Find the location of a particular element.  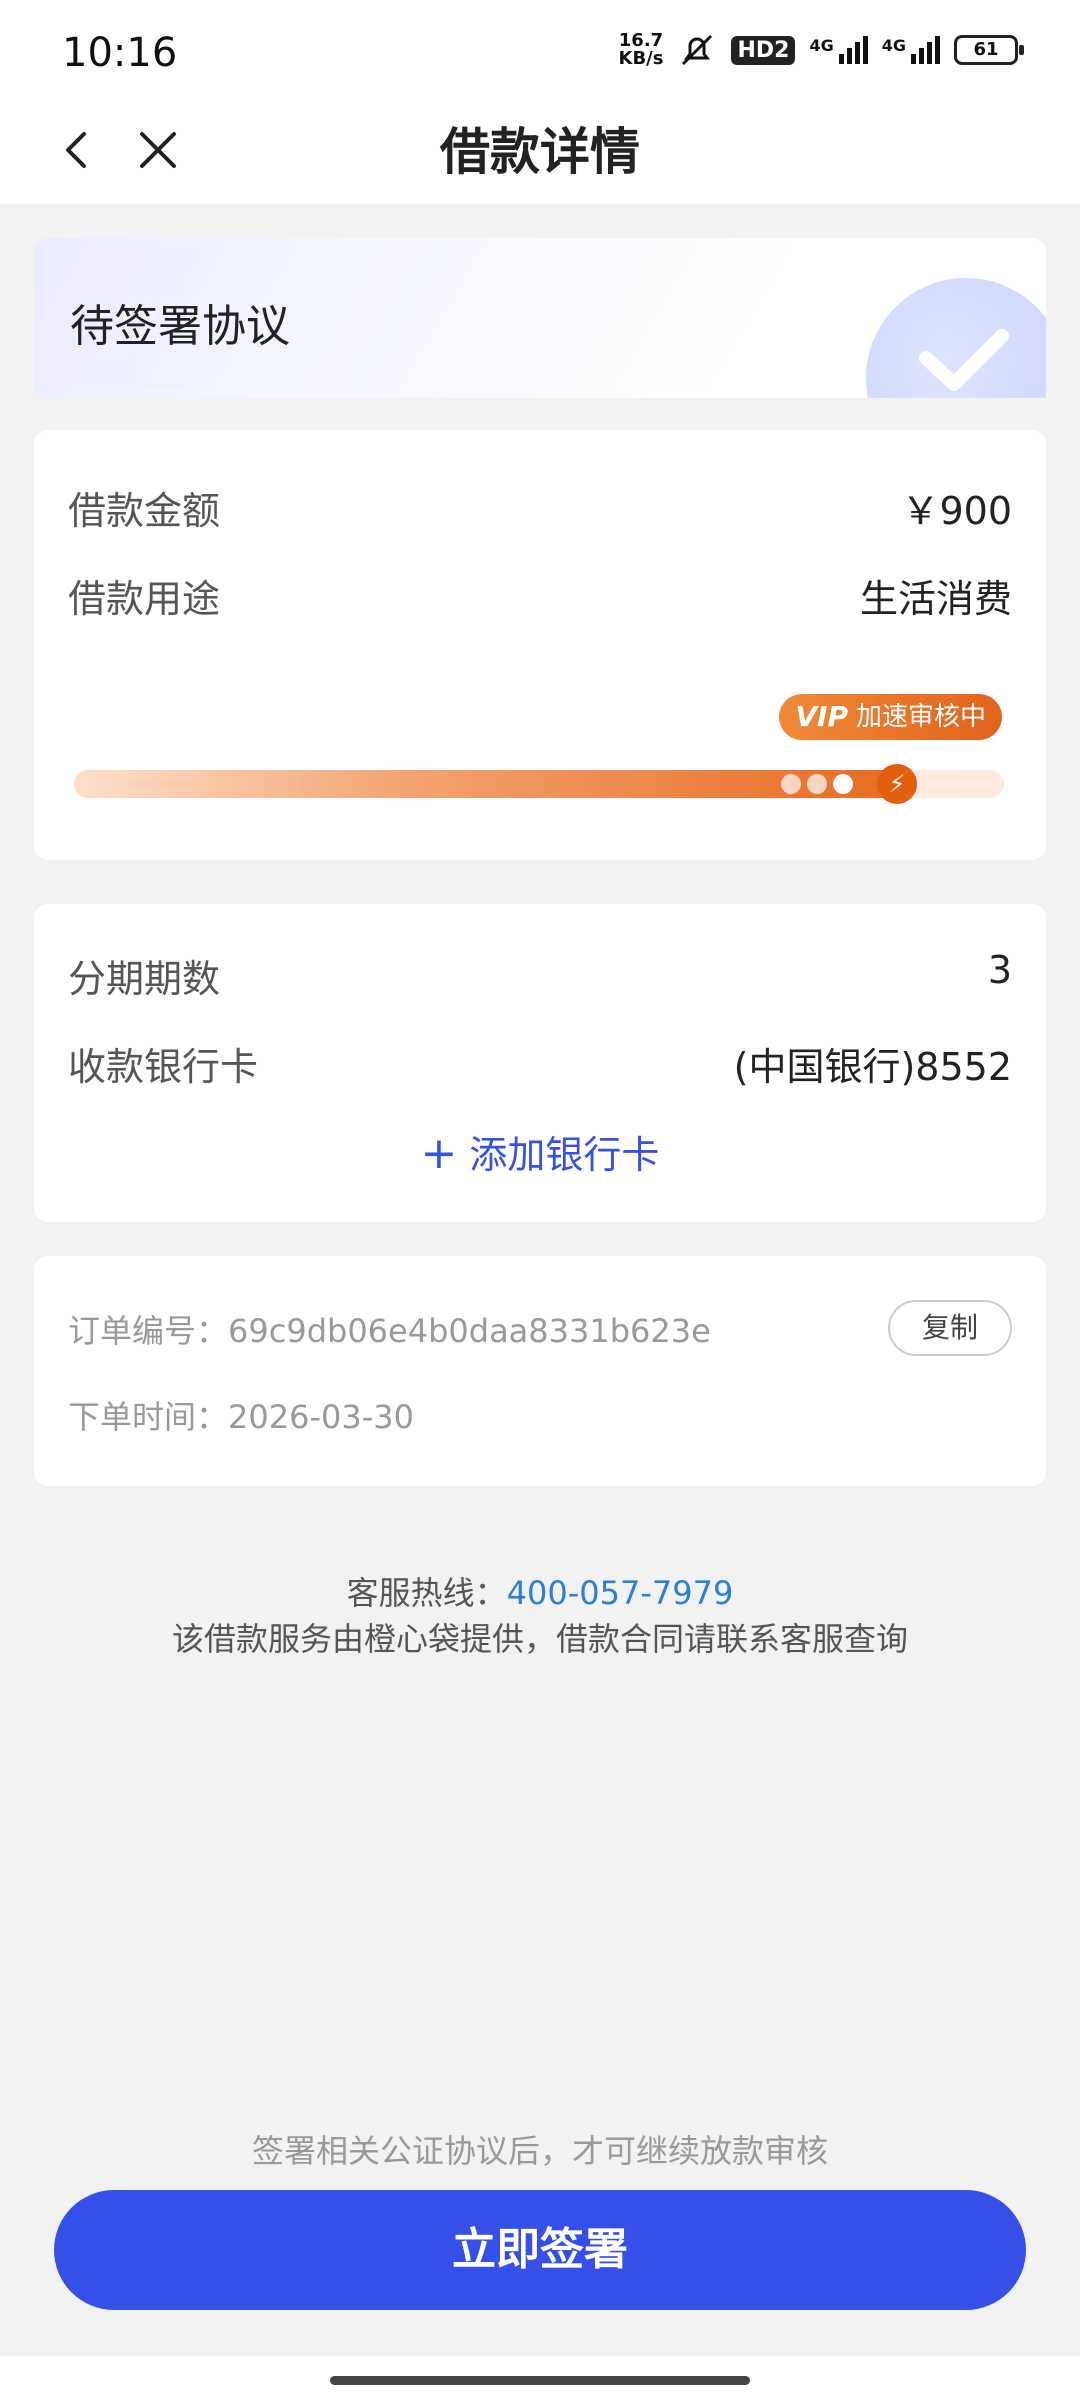

hotline-label: 客服热线： is located at coordinates (426, 1593).